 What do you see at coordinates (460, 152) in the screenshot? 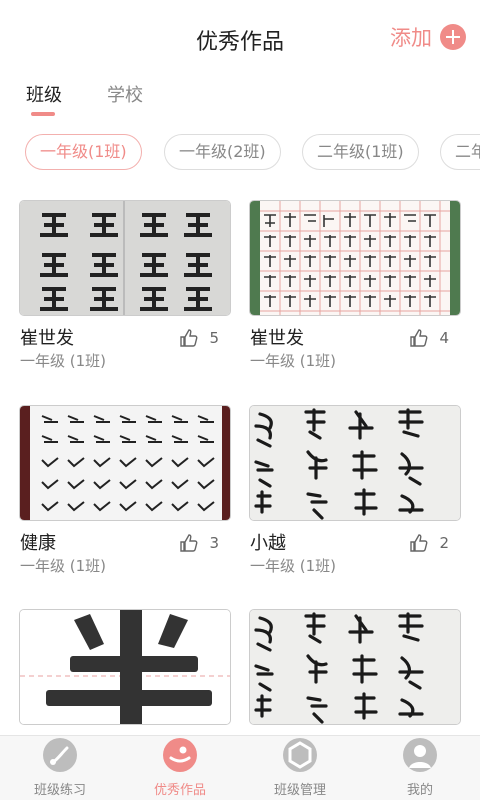
I see `chip-class-2-partial: 二年` at bounding box center [460, 152].